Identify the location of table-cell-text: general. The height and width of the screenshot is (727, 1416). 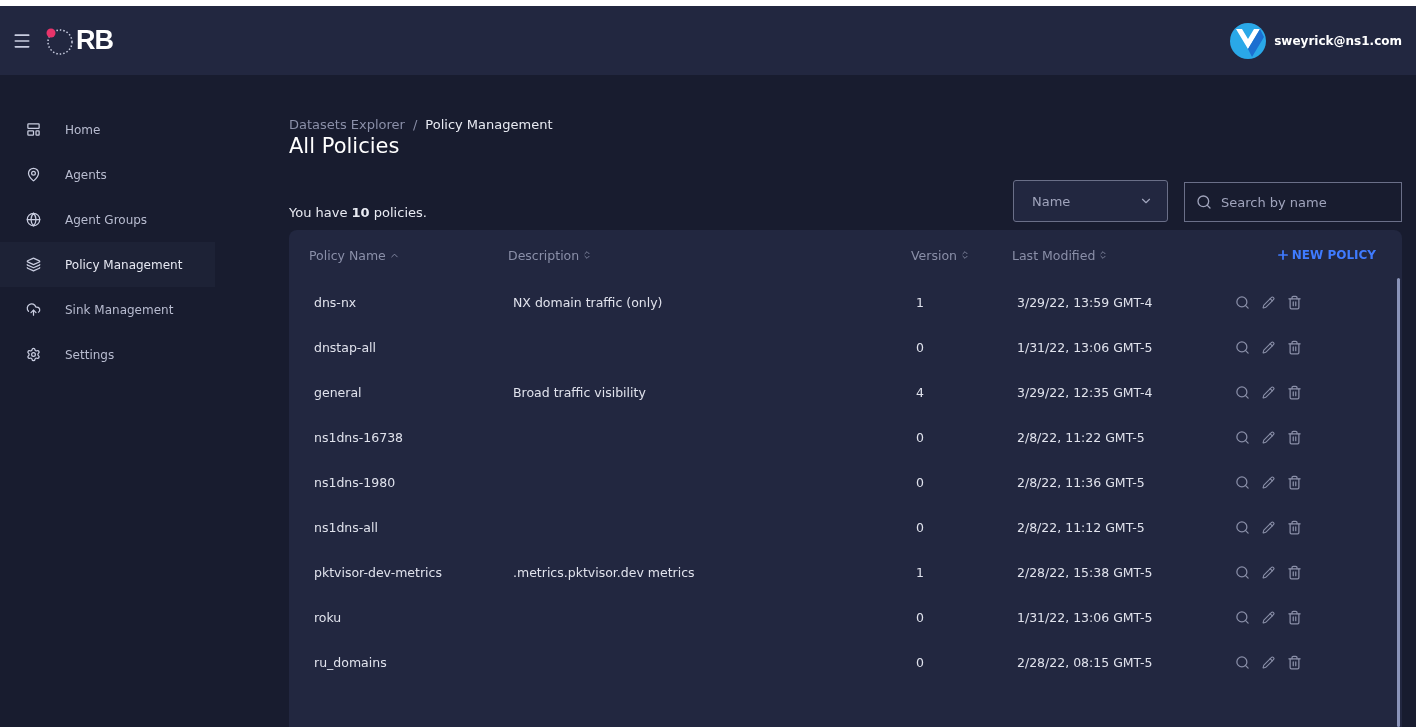
(338, 393).